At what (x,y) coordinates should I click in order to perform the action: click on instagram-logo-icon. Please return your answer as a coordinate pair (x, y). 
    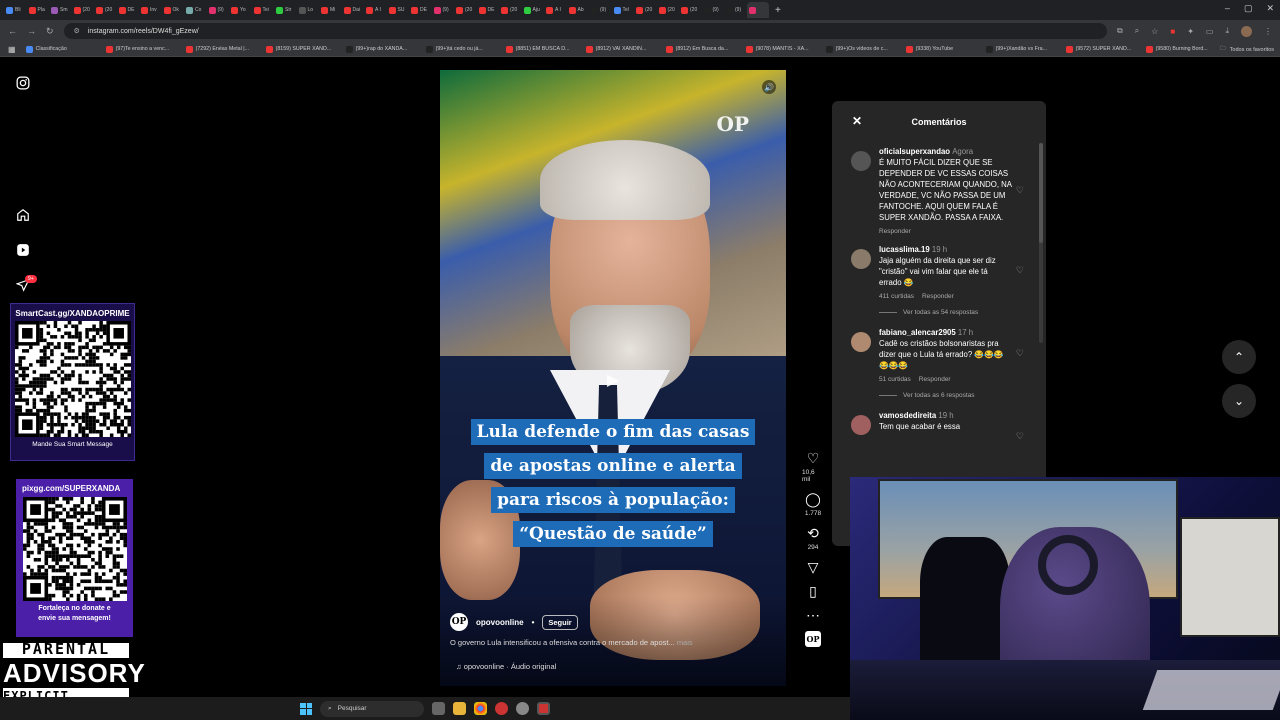
    Looking at the image, I should click on (23, 83).